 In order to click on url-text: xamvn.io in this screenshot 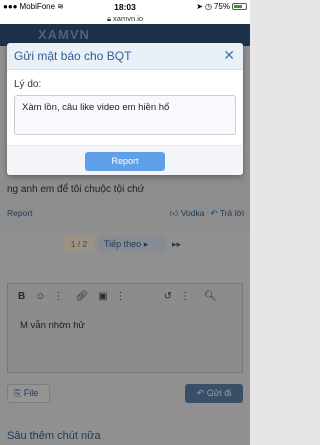, I will do `click(128, 18)`.